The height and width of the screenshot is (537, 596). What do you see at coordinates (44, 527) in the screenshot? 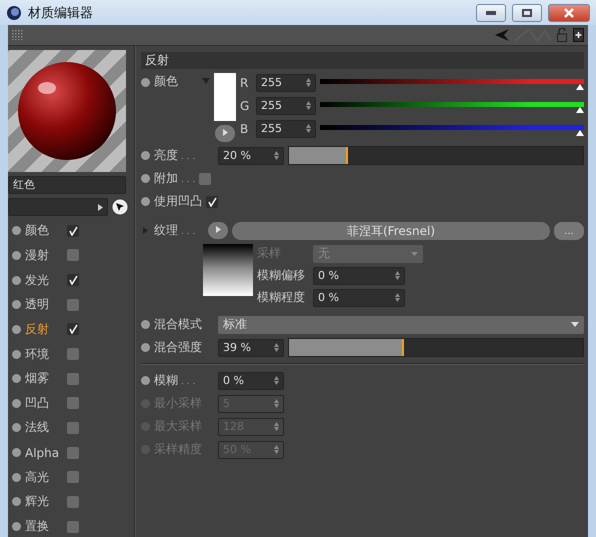
I see `channel-label: 置换` at bounding box center [44, 527].